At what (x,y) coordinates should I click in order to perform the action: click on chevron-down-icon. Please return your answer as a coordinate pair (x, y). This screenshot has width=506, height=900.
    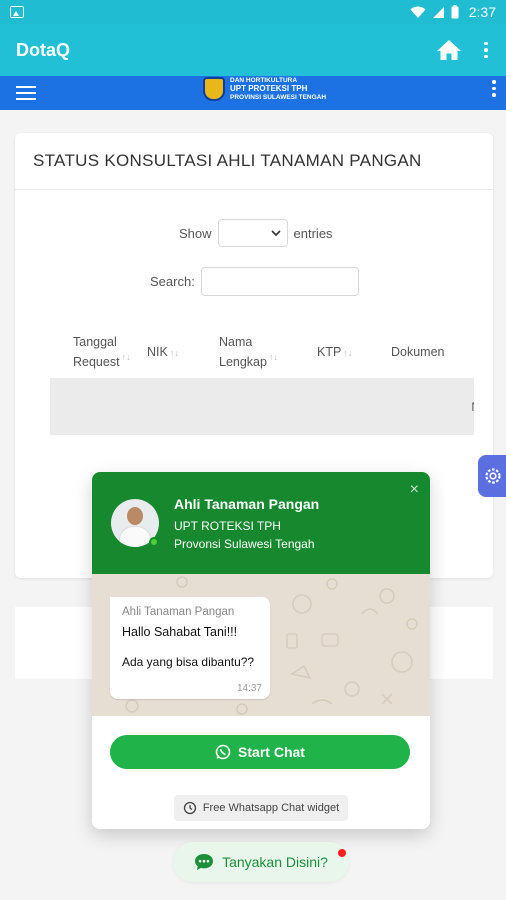
    Looking at the image, I should click on (275, 233).